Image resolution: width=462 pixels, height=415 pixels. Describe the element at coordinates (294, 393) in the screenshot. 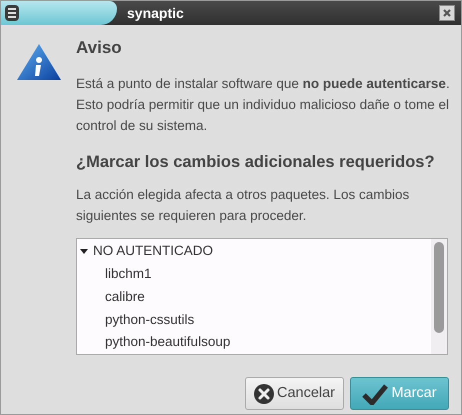

I see `cancel-button: Cancelar` at that location.